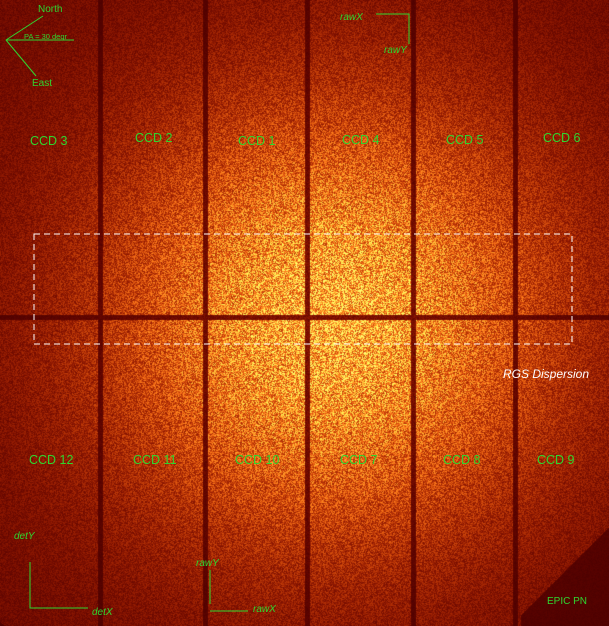  I want to click on ccd-bottom-label: CCD 7, so click(359, 460).